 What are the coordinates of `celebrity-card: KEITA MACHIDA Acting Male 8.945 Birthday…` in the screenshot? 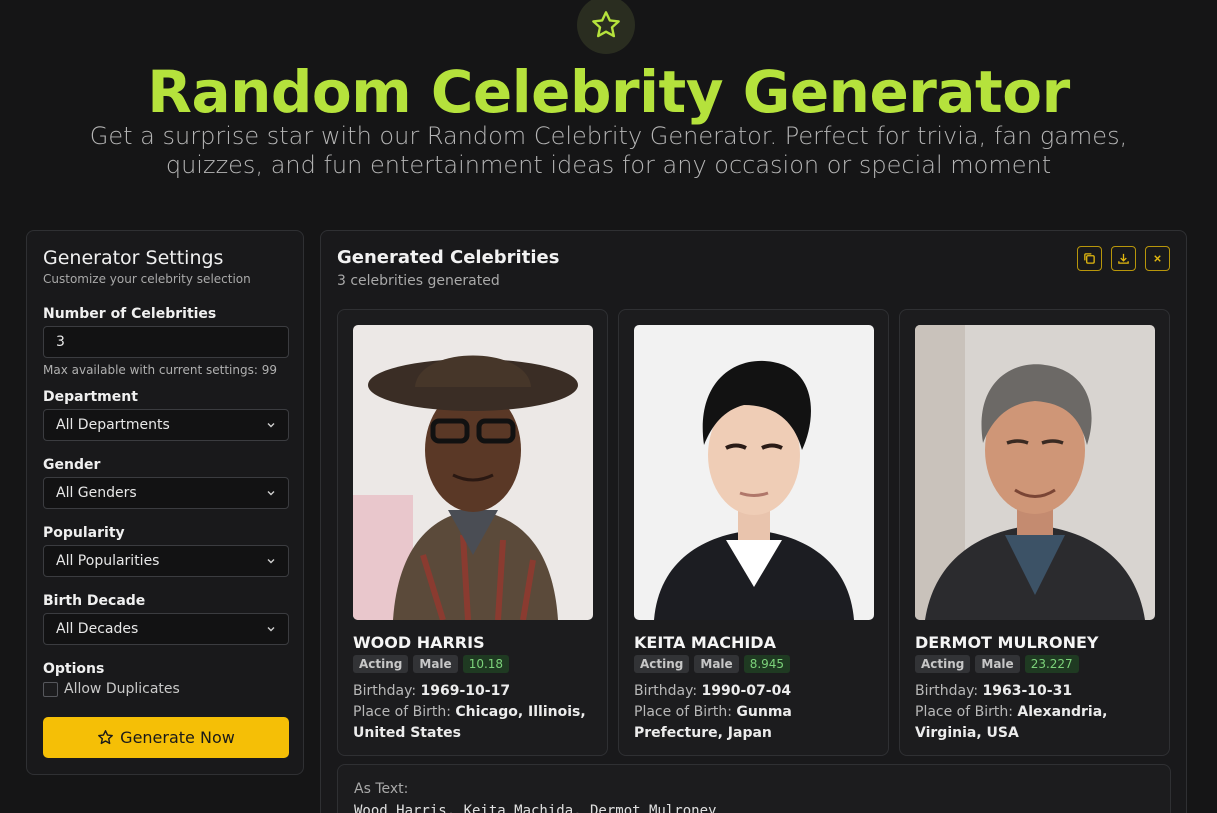 It's located at (753, 532).